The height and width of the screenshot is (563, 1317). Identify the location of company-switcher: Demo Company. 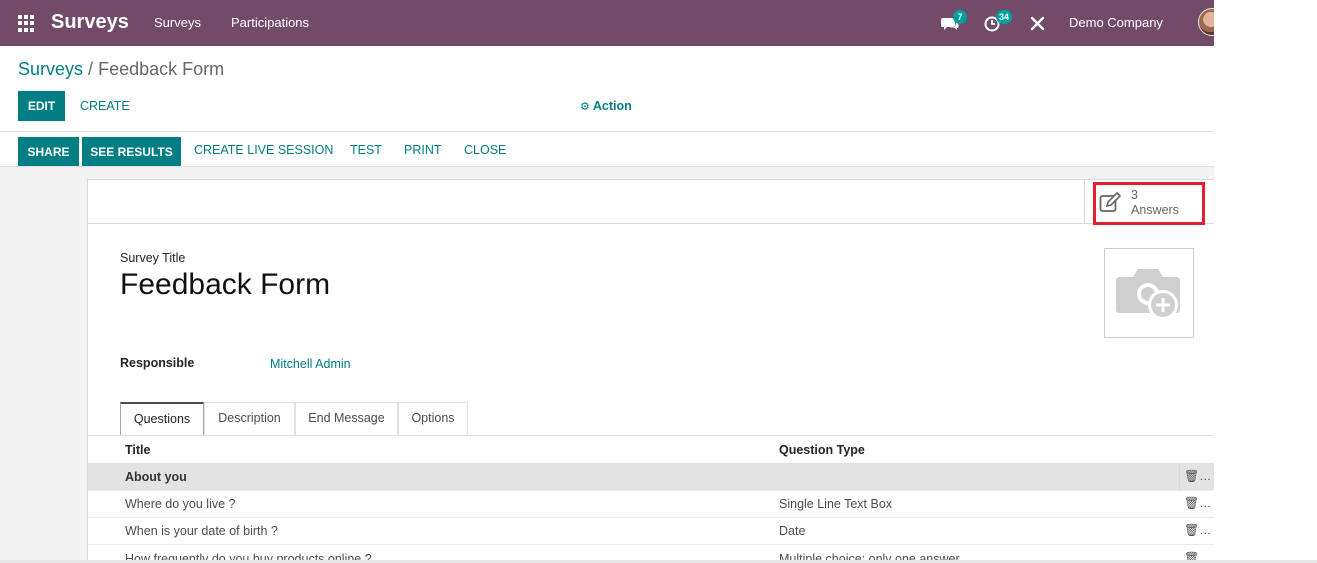
(1116, 22).